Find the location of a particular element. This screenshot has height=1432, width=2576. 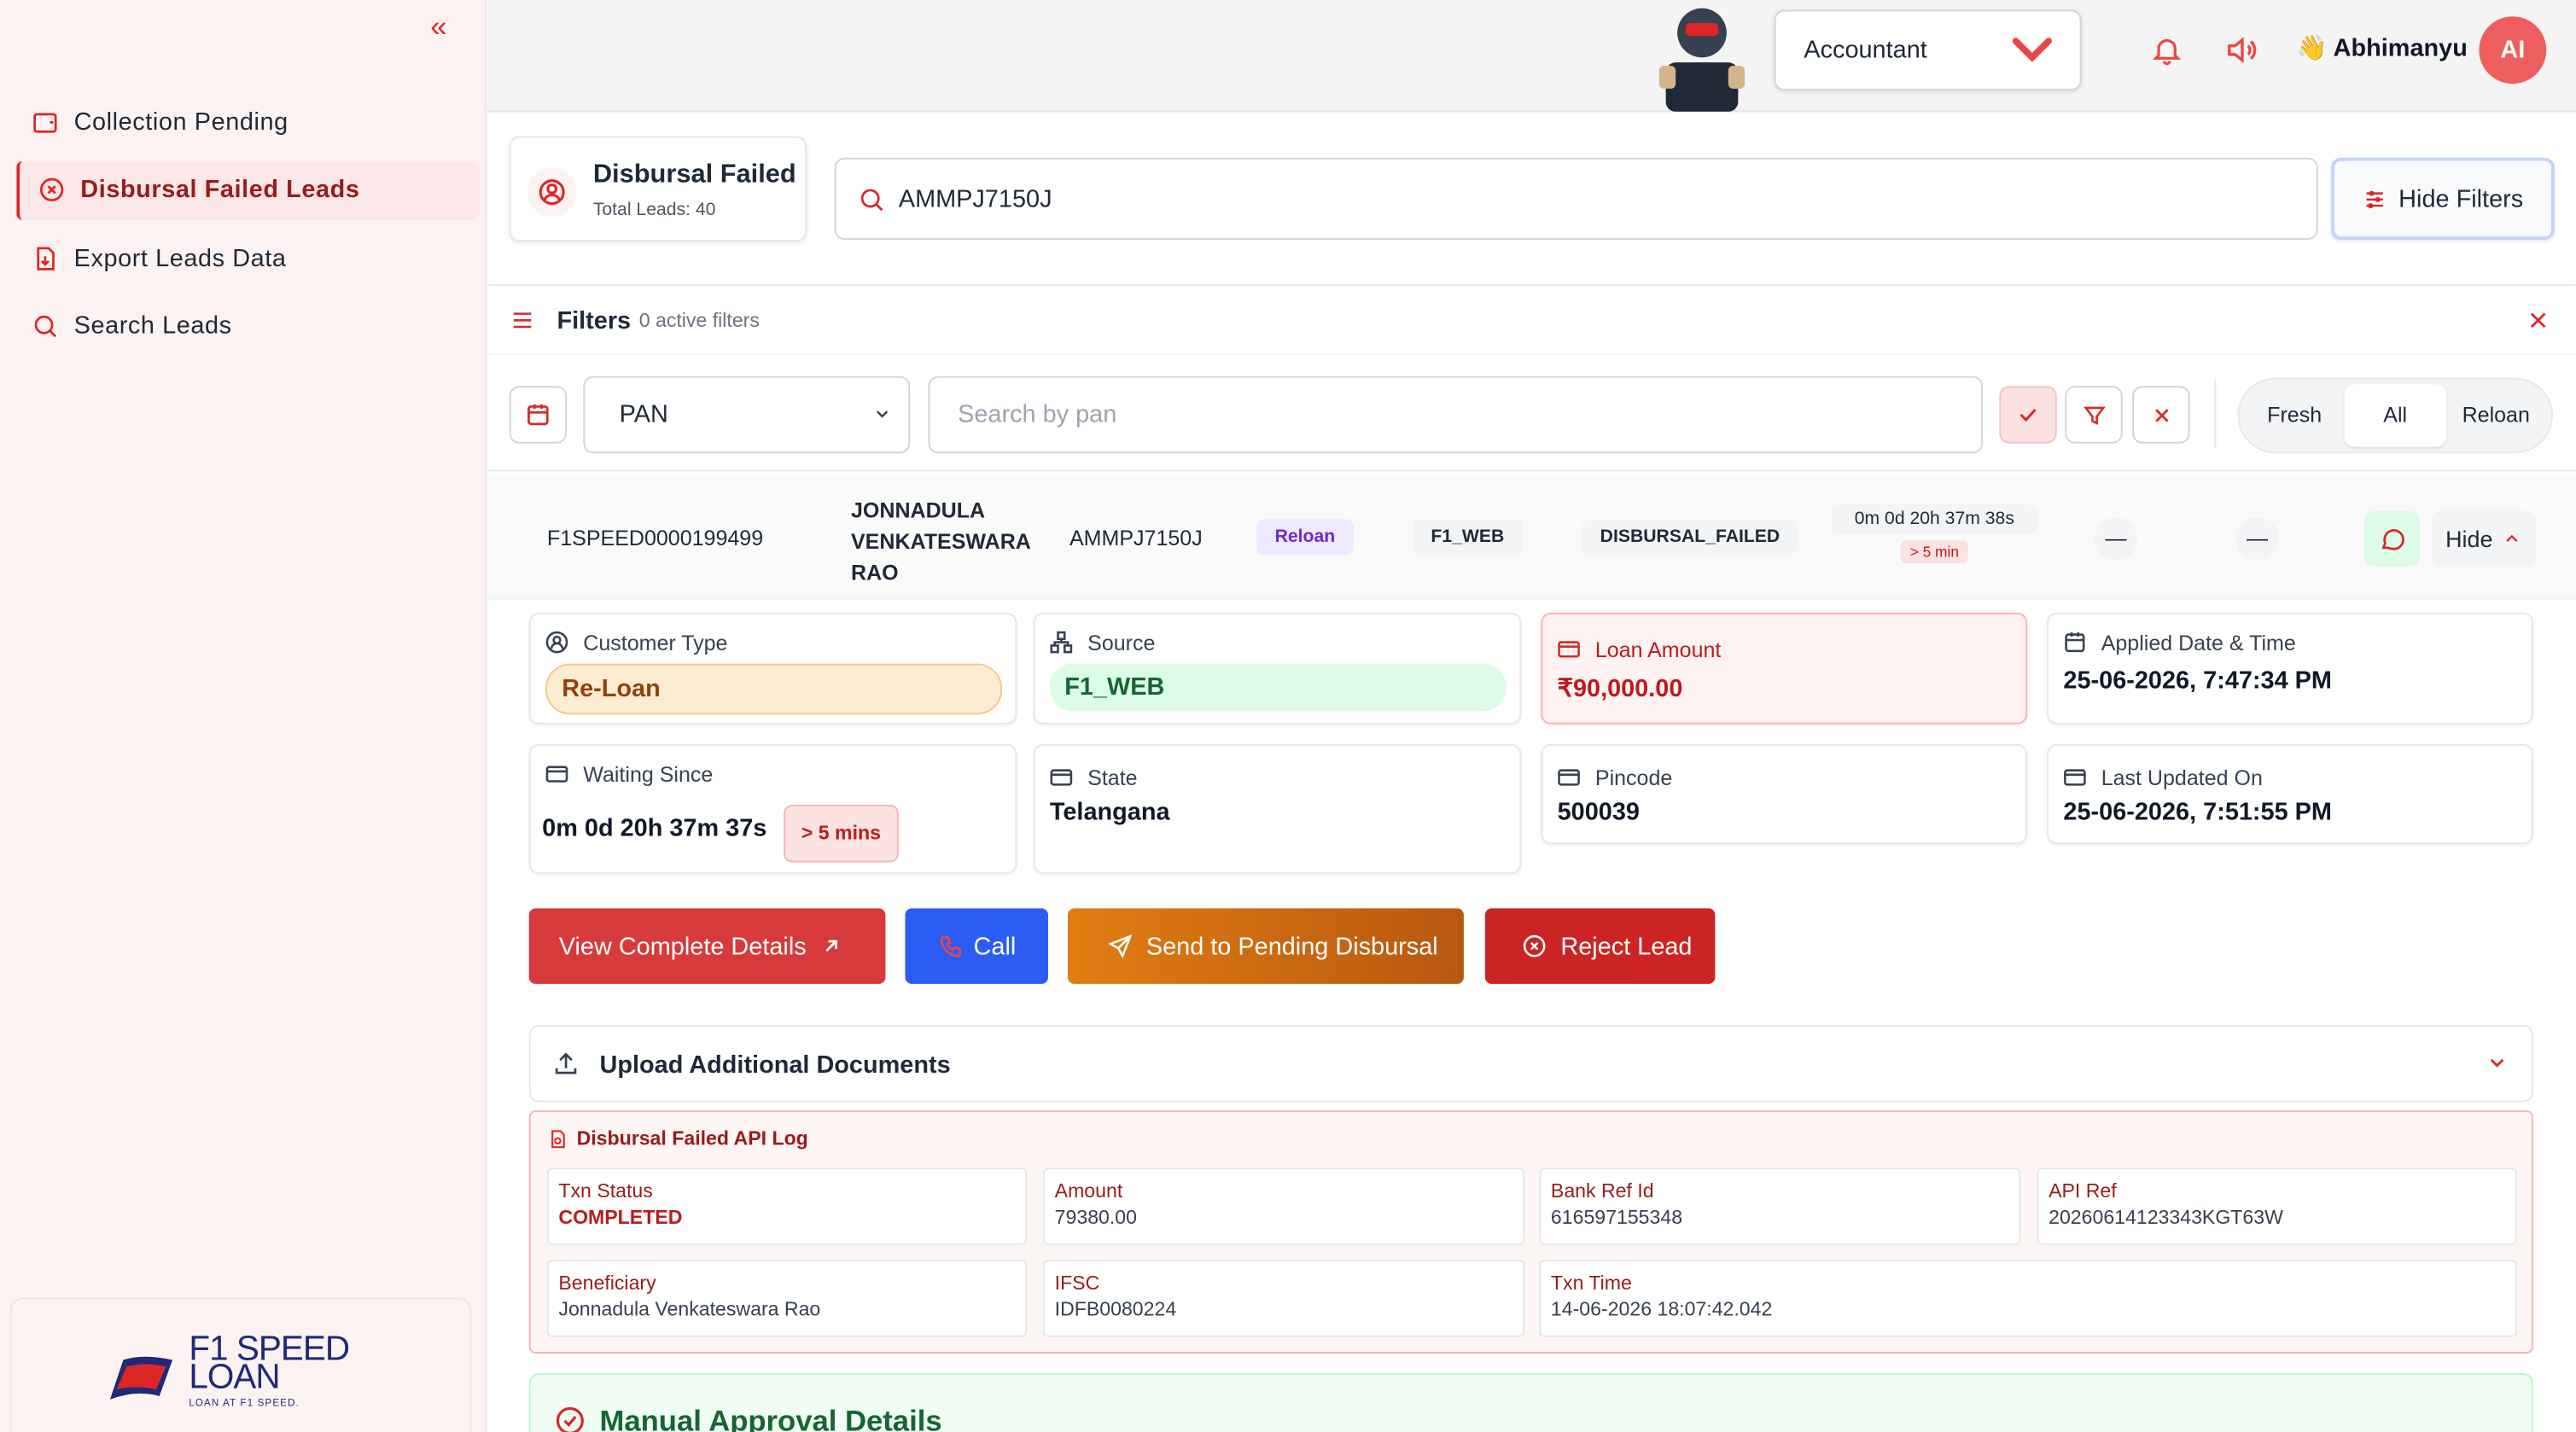

pincode-value: 500039 is located at coordinates (1598, 812).